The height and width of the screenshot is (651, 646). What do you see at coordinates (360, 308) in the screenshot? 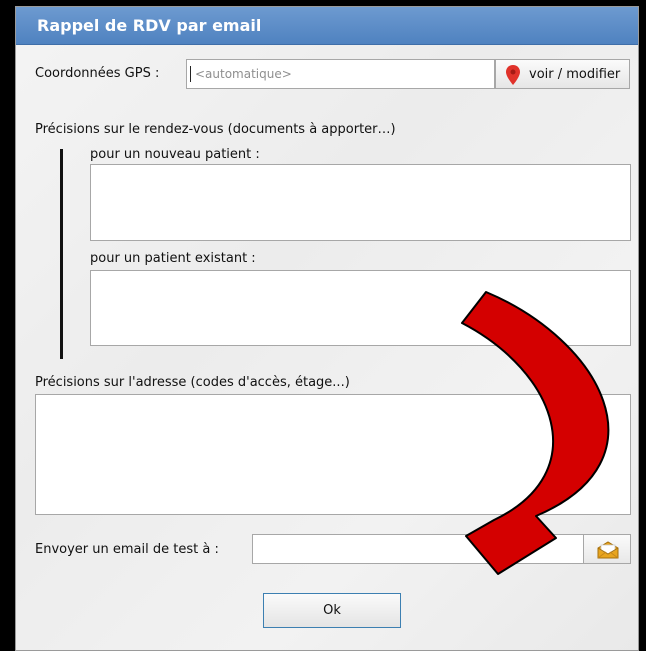
I see `existing-patient-textarea` at bounding box center [360, 308].